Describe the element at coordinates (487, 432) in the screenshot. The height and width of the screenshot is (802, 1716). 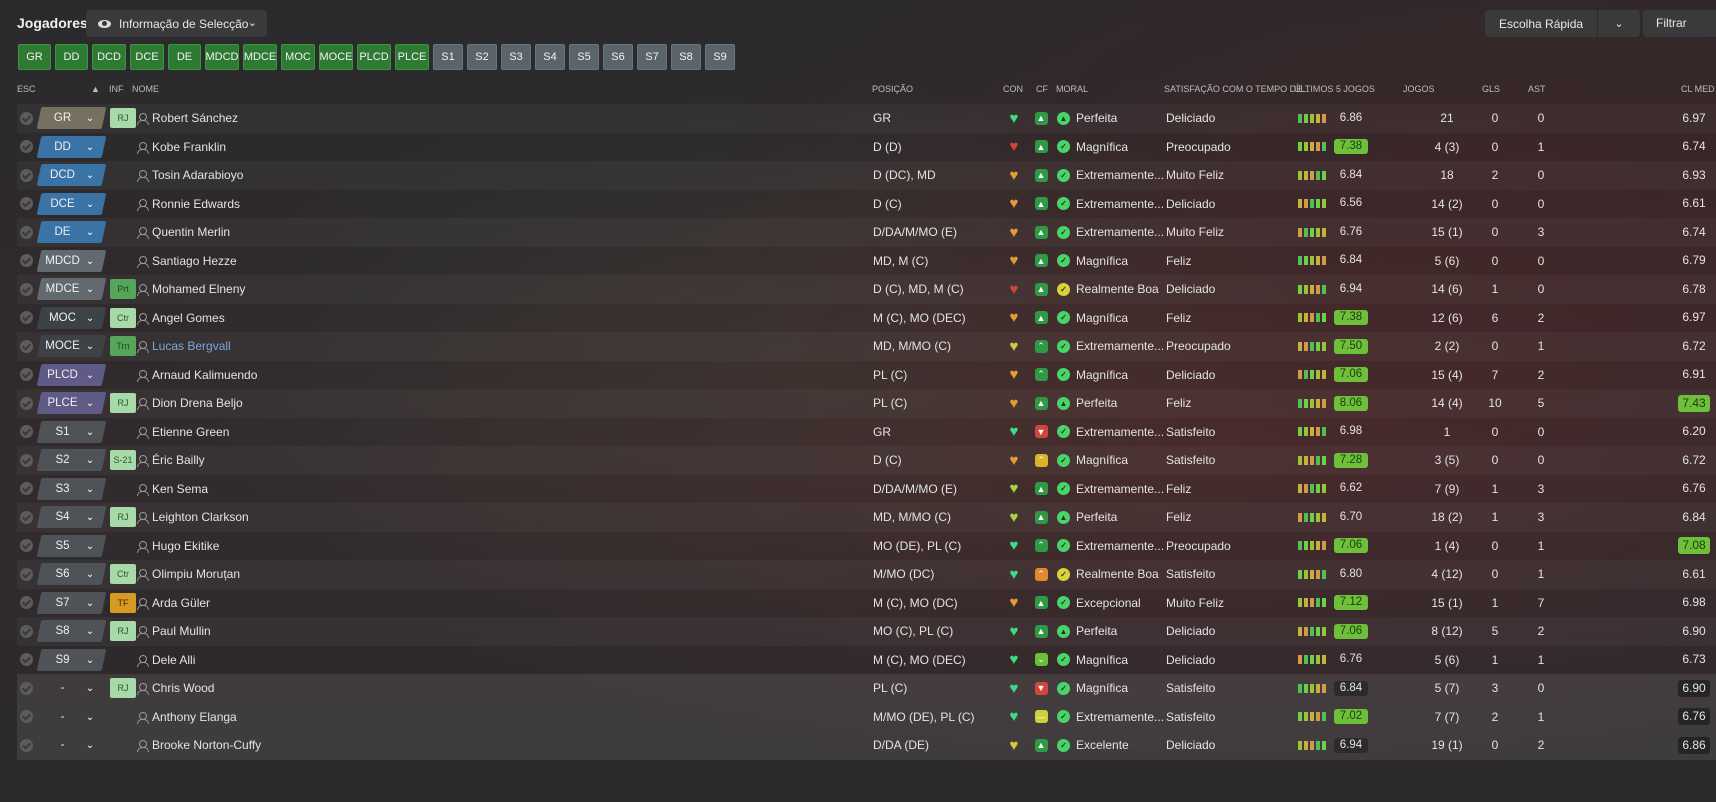
I see `player-name-cell: Etienne Green` at that location.